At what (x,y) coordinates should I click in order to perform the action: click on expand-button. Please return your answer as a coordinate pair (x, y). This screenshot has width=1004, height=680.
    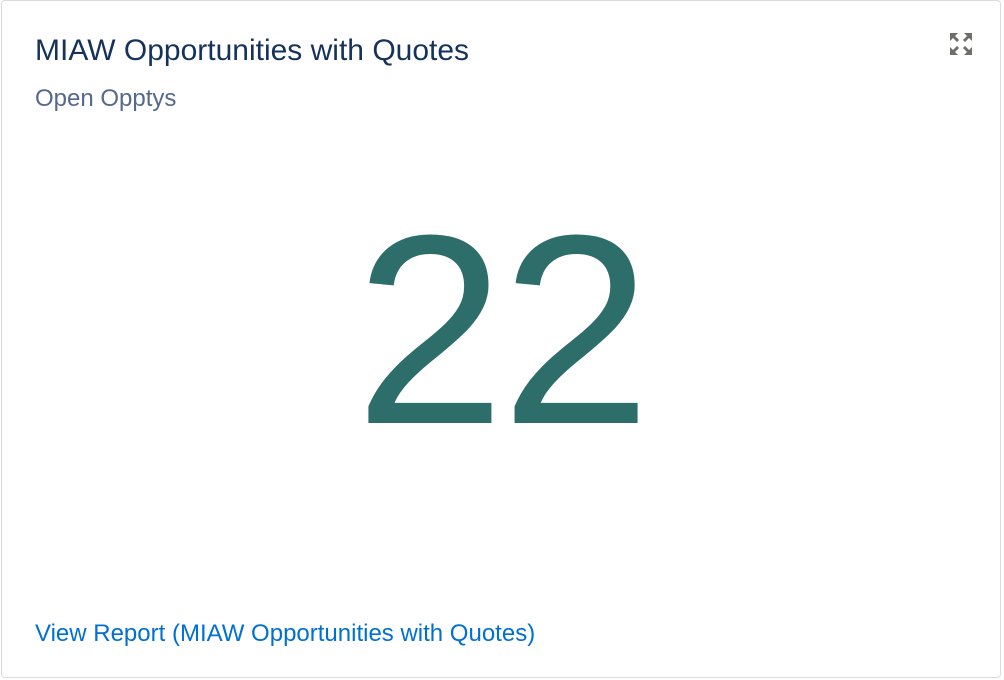
    Looking at the image, I should click on (961, 44).